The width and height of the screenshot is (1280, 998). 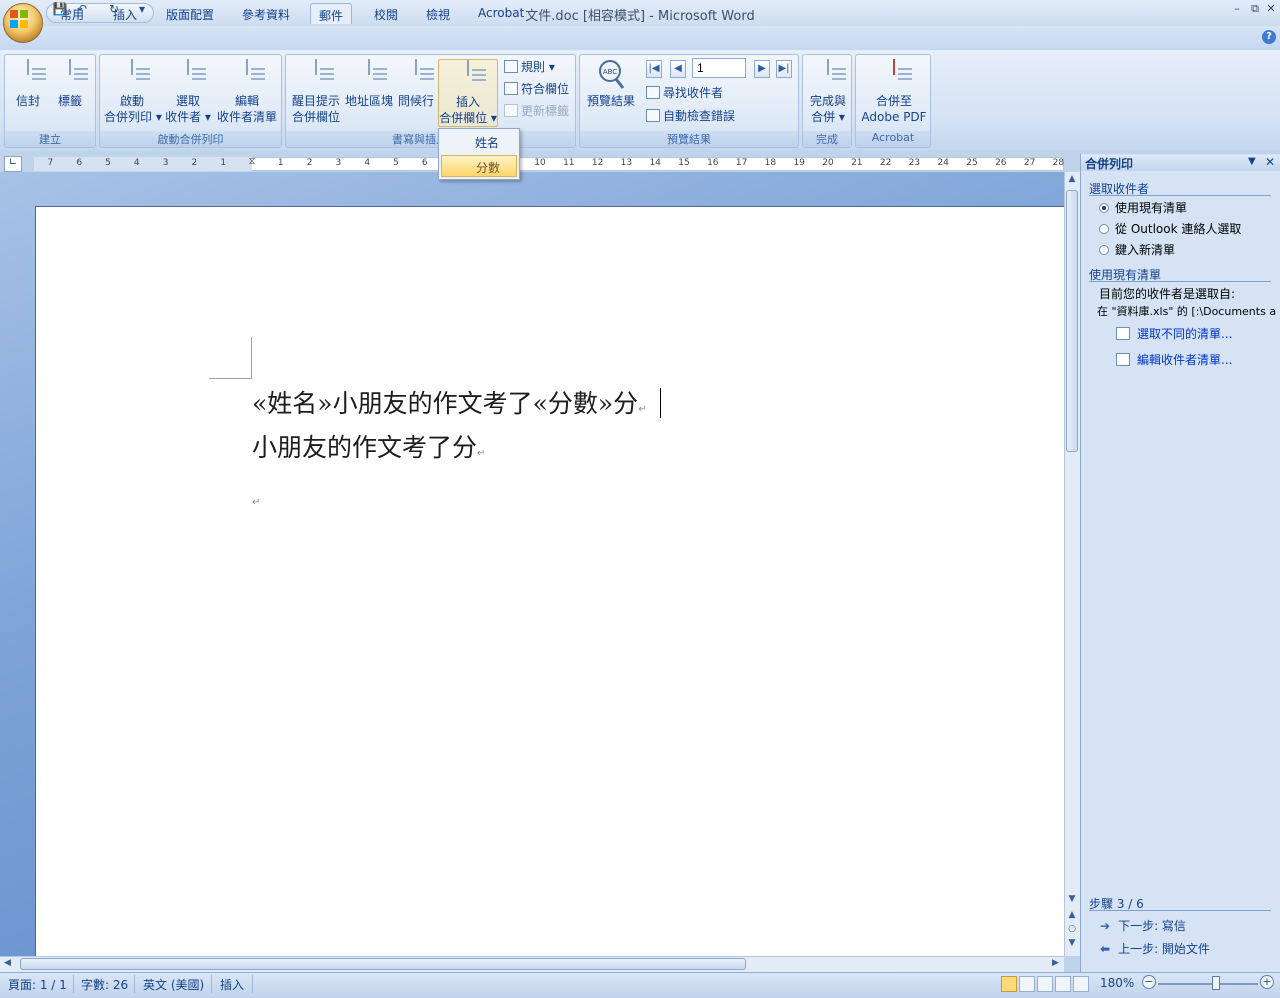 I want to click on preview-results-label: 預覽結果, so click(x=610, y=101).